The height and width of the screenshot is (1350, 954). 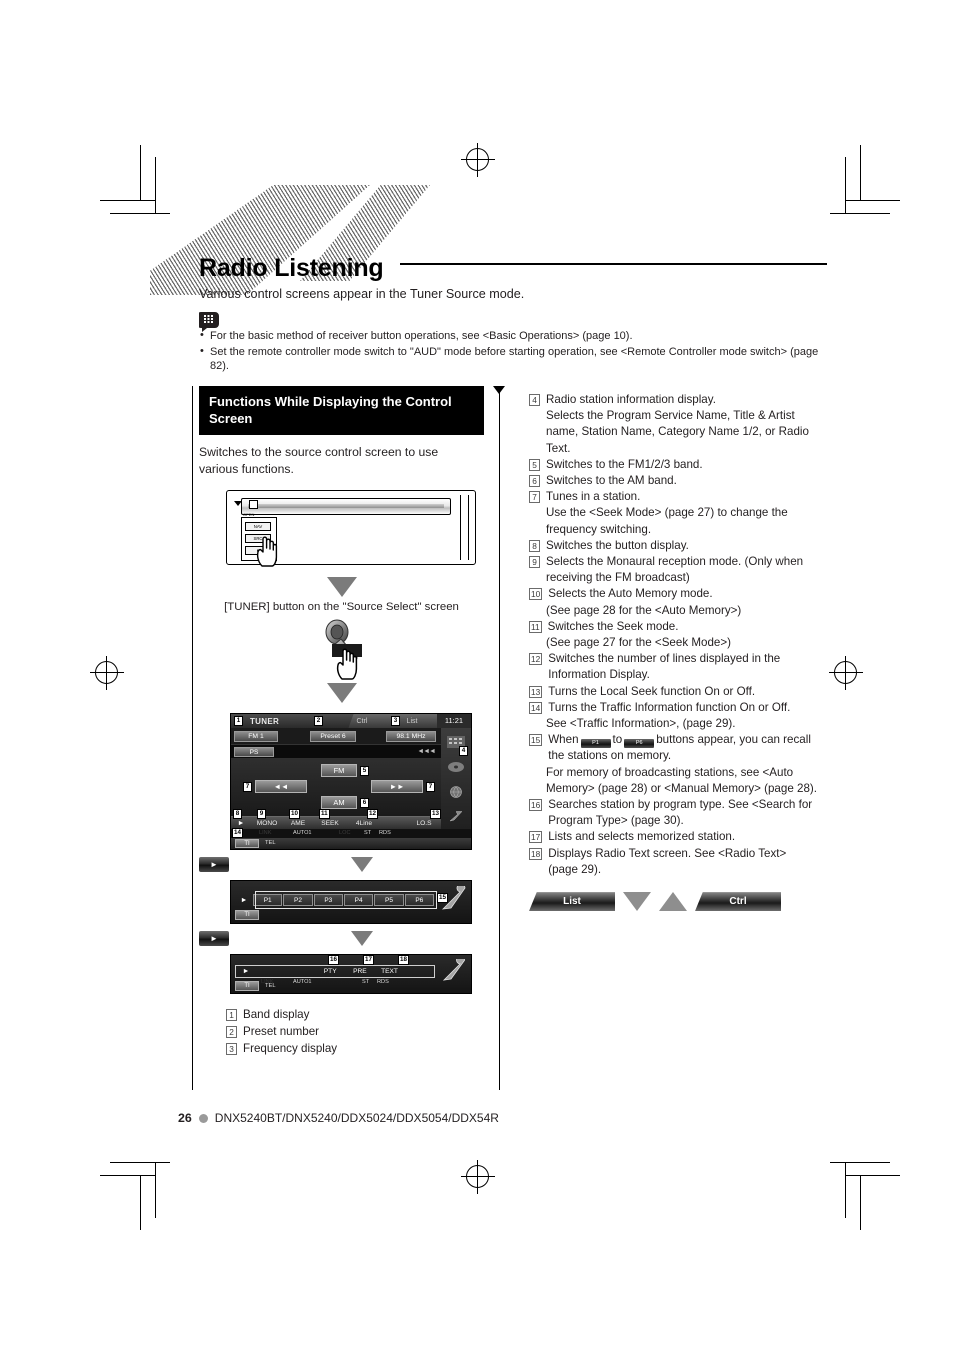 What do you see at coordinates (355, 1015) in the screenshot?
I see `legend-item-1: 1 Band display` at bounding box center [355, 1015].